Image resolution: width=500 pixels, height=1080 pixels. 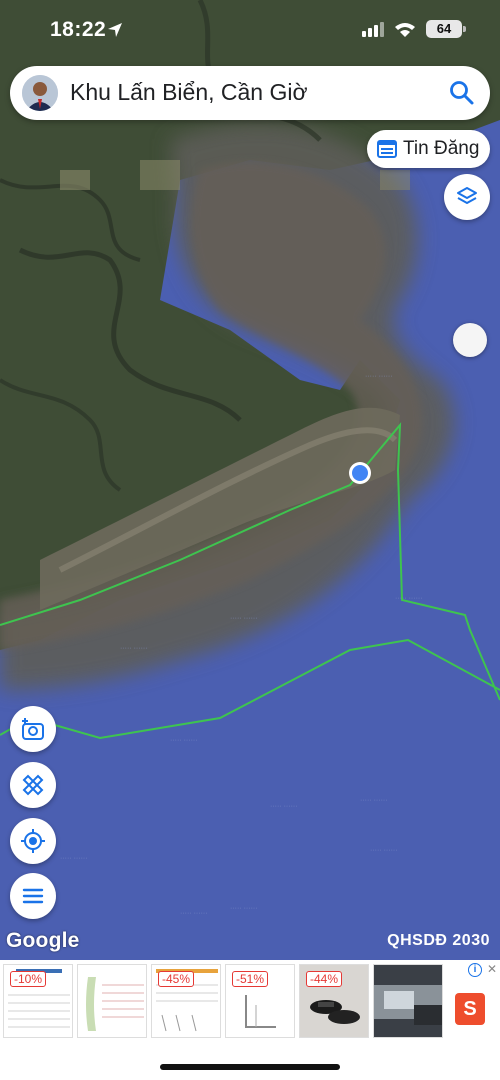 What do you see at coordinates (334, 1001) in the screenshot?
I see `ad-item-5: -44%` at bounding box center [334, 1001].